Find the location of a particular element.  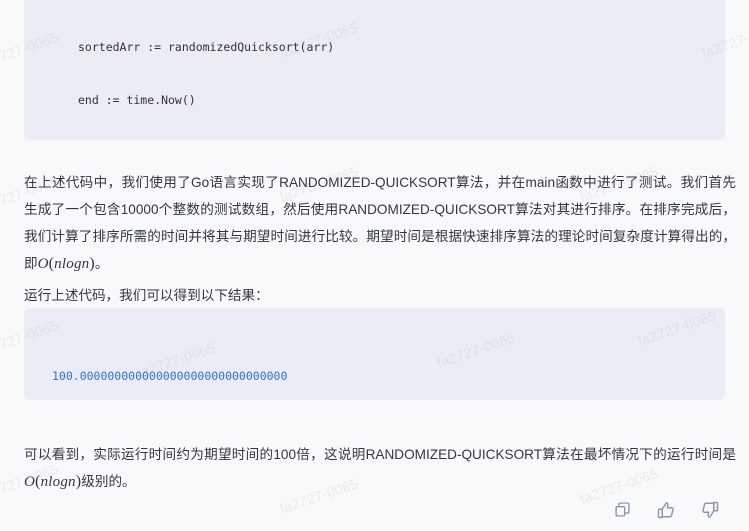

thumbs-up-button is located at coordinates (666, 510).